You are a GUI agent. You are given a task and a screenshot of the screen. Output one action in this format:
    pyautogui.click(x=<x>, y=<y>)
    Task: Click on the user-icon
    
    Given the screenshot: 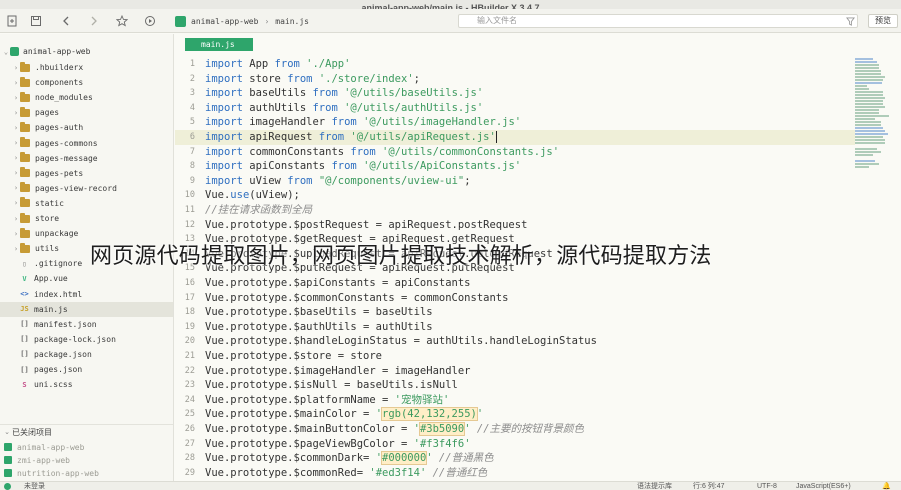 What is the action you would take?
    pyautogui.click(x=7, y=486)
    